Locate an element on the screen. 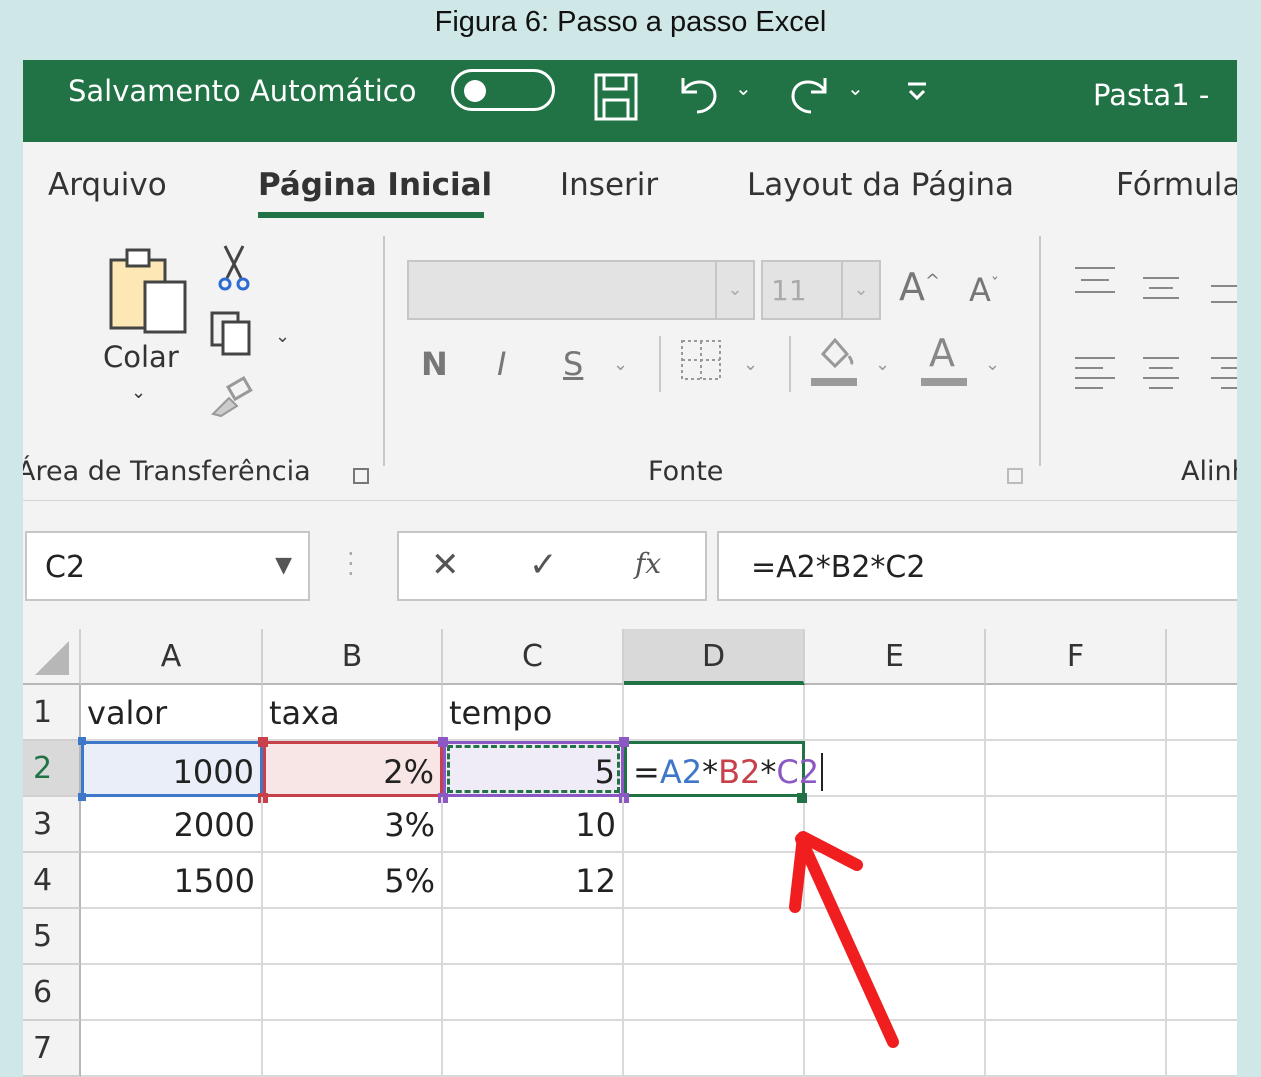 Image resolution: width=1261 pixels, height=1077 pixels. increase-font-glyph: A is located at coordinates (912, 287).